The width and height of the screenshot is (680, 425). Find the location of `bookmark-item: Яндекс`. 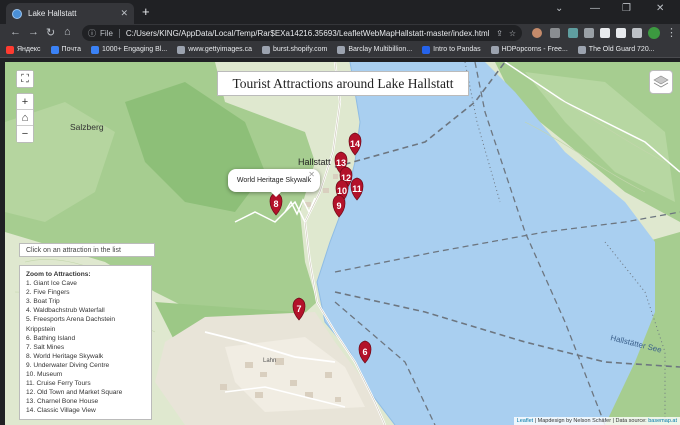

bookmark-item: Яндекс is located at coordinates (23, 49).